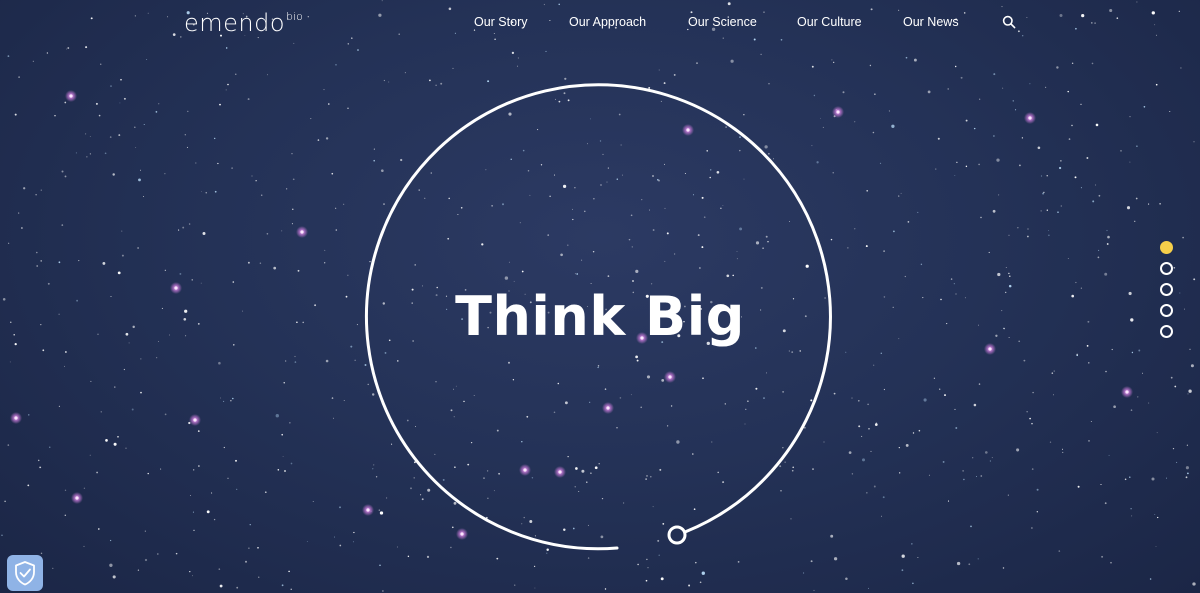 This screenshot has height=593, width=1200. I want to click on brand-name: emendo, so click(235, 23).